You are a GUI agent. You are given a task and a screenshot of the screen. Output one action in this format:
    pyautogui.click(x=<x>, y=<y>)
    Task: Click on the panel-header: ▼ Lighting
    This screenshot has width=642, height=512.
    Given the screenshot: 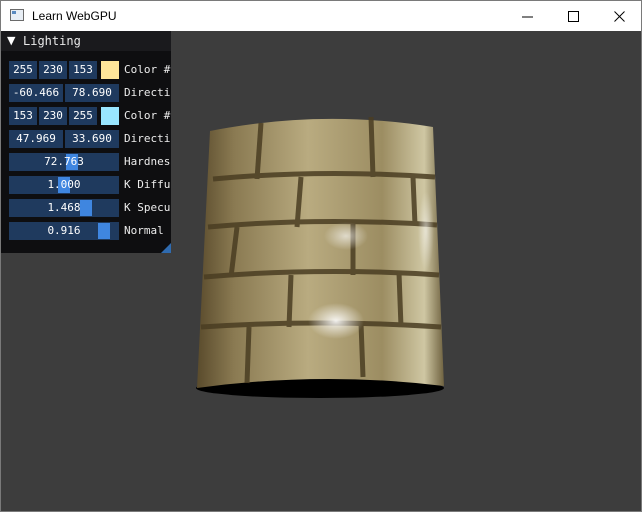 What is the action you would take?
    pyautogui.click(x=86, y=41)
    